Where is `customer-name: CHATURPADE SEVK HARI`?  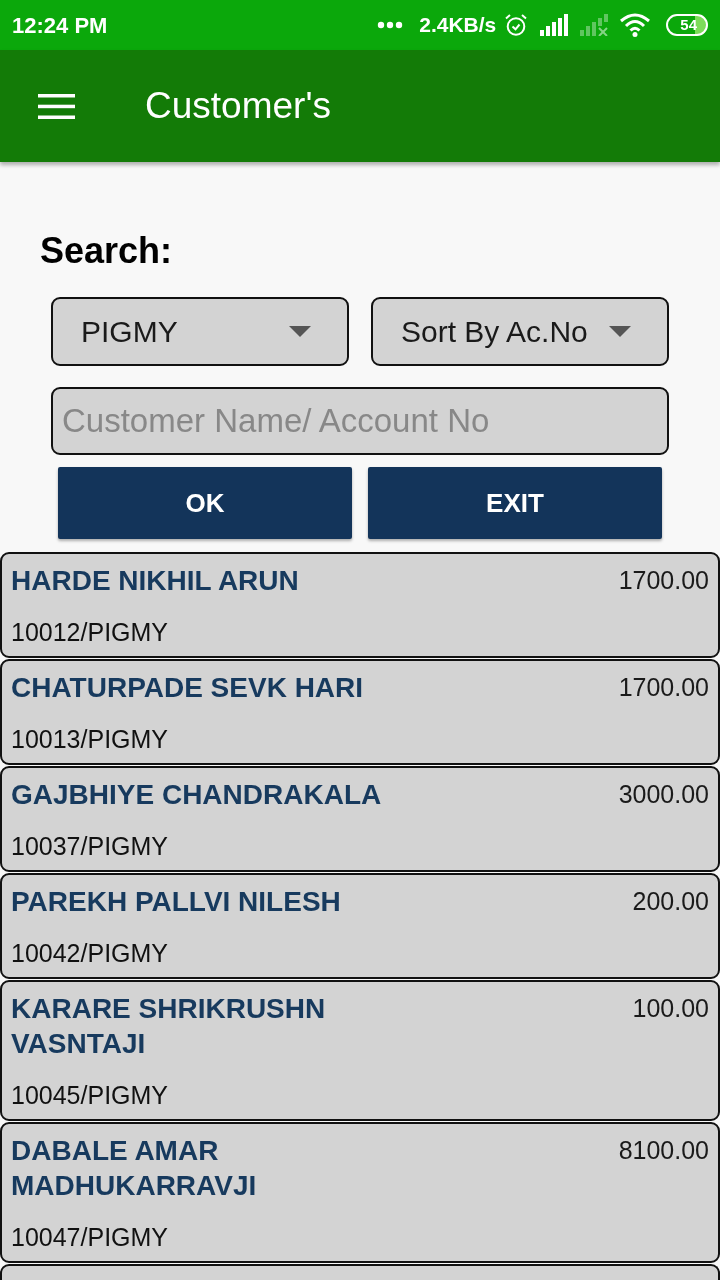 customer-name: CHATURPADE SEVK HARI is located at coordinates (187, 688).